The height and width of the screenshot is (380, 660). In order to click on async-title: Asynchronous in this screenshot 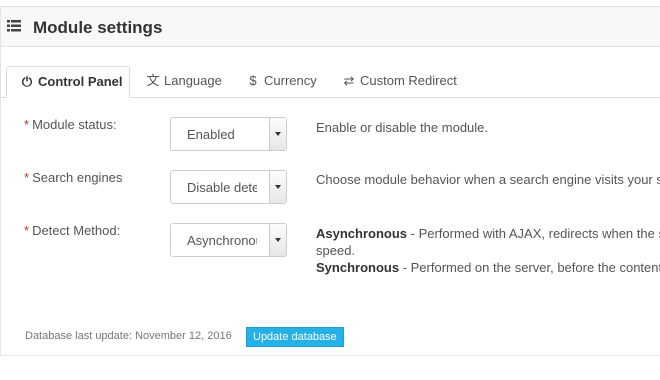, I will do `click(362, 233)`.